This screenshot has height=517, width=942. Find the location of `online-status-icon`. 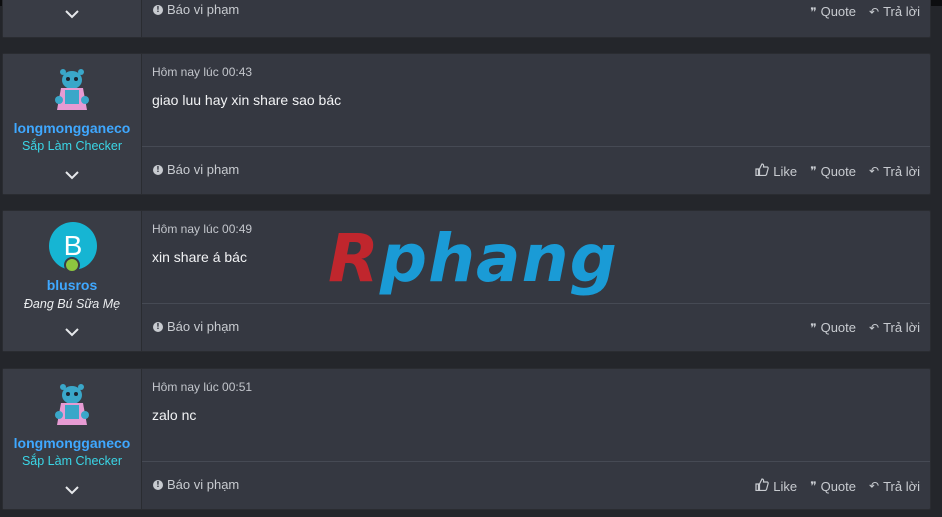

online-status-icon is located at coordinates (72, 265).